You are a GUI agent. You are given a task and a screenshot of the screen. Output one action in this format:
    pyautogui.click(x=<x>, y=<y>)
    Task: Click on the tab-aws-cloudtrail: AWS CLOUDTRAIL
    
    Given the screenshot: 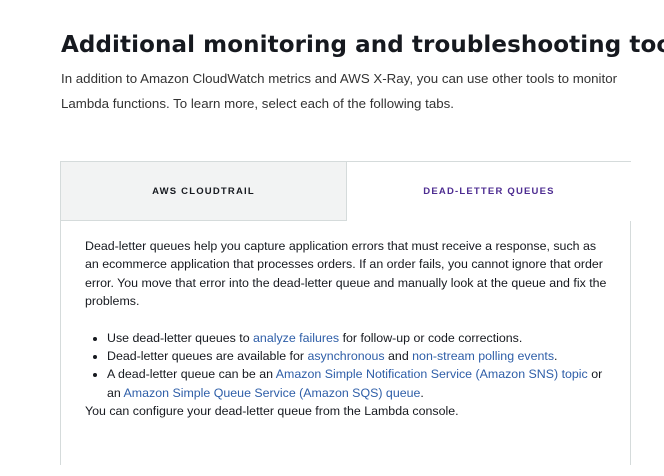 What is the action you would take?
    pyautogui.click(x=204, y=191)
    